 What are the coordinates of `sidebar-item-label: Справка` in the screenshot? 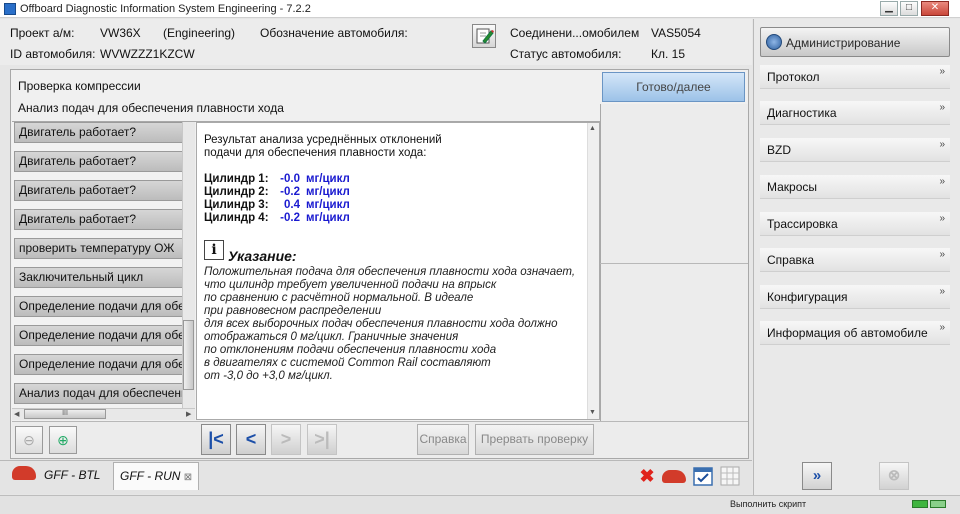 It's located at (791, 260).